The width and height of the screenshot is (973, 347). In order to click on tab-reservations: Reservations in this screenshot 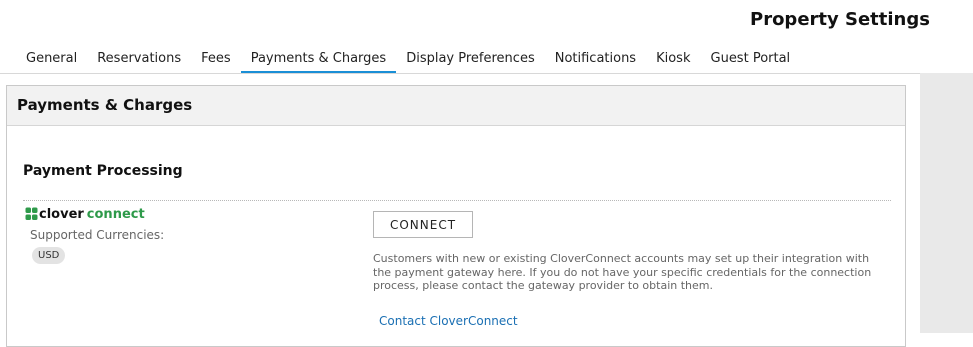, I will do `click(139, 59)`.